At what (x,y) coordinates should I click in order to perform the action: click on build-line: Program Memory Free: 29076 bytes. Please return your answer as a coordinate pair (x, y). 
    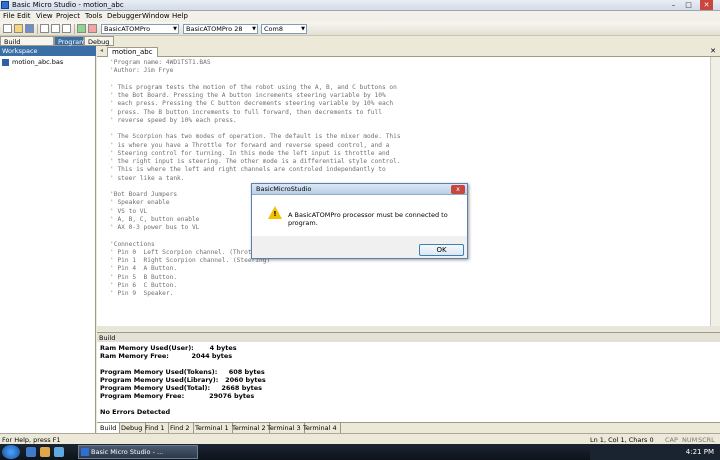
    Looking at the image, I should click on (177, 396).